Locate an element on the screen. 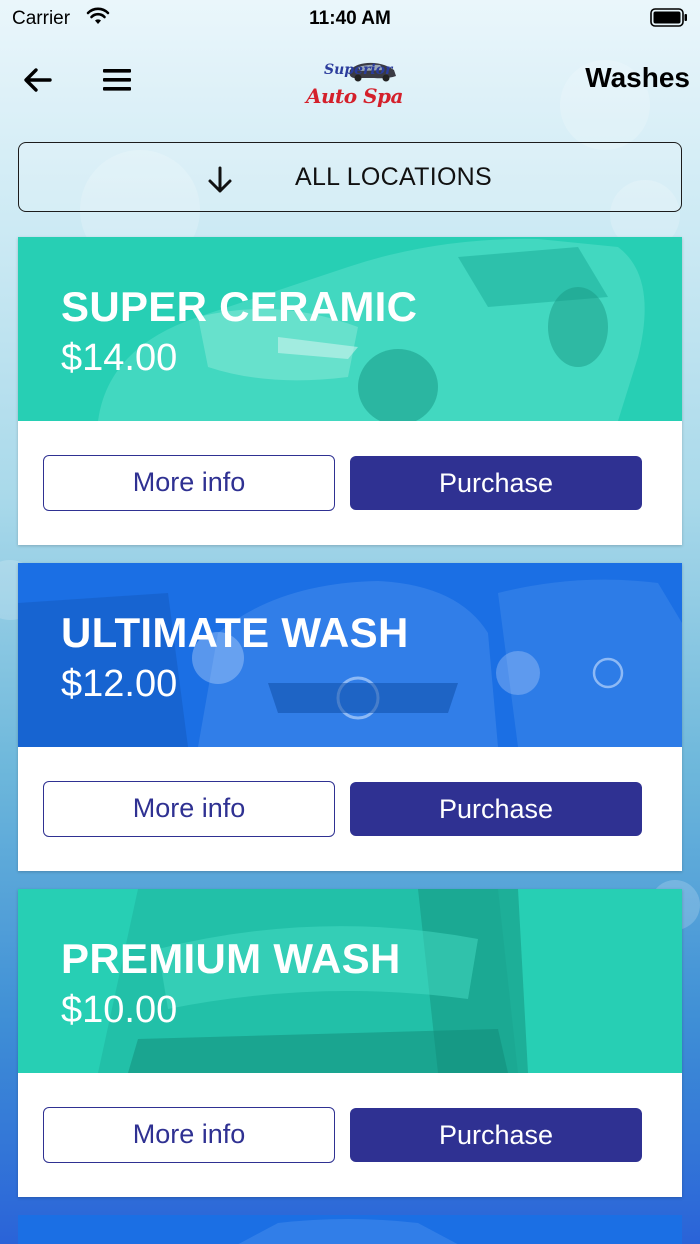 This screenshot has height=1244, width=700. wash-card-hero: ULTIMATE WASH $12.00 is located at coordinates (350, 655).